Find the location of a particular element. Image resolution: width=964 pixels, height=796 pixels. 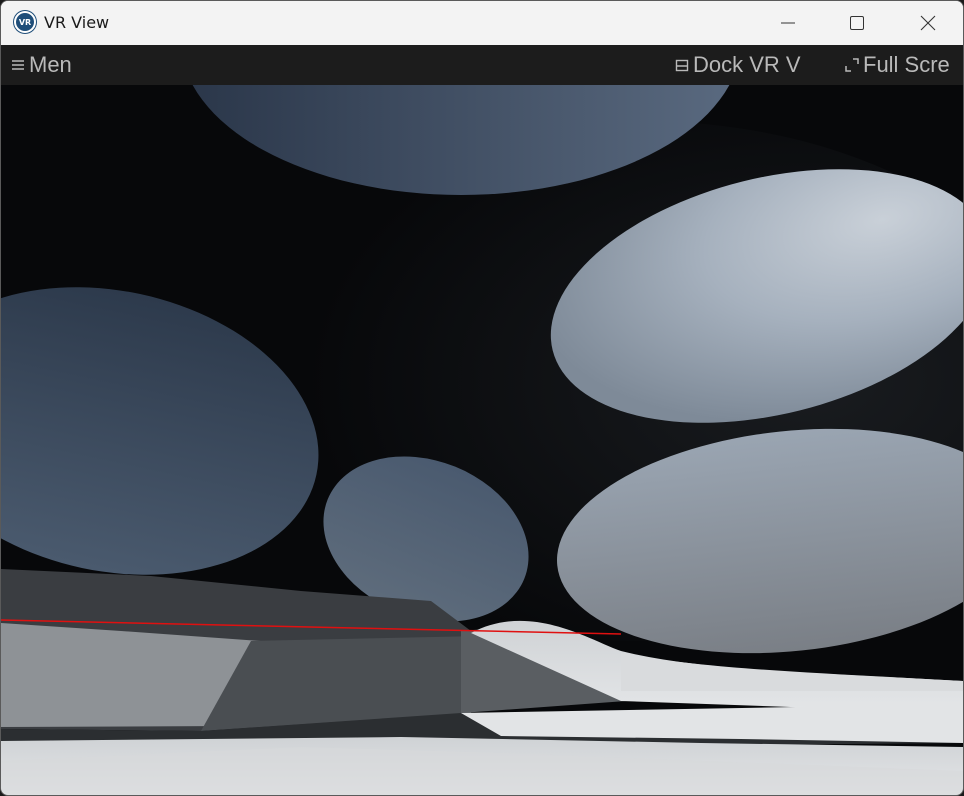

full-screen-button: Full Scre is located at coordinates (904, 65).